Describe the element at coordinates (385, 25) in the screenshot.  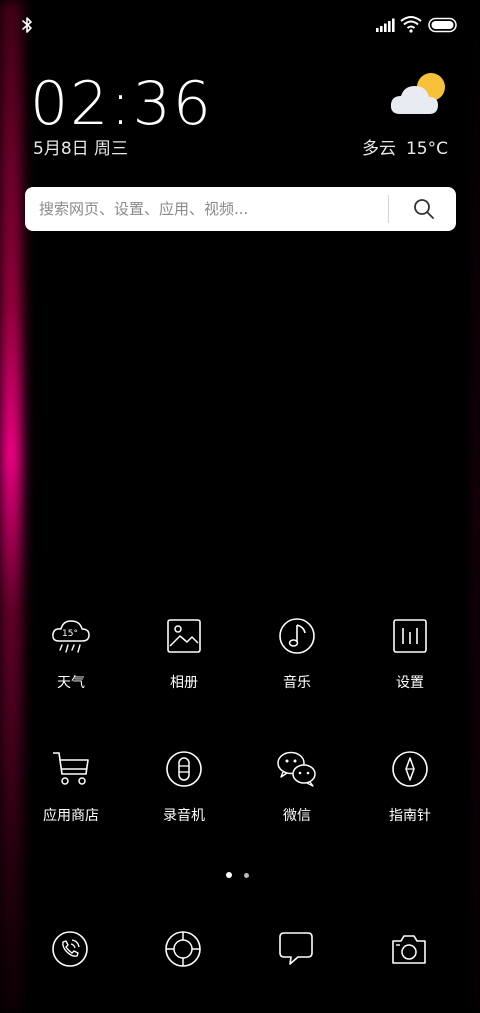
I see `signal-icon` at that location.